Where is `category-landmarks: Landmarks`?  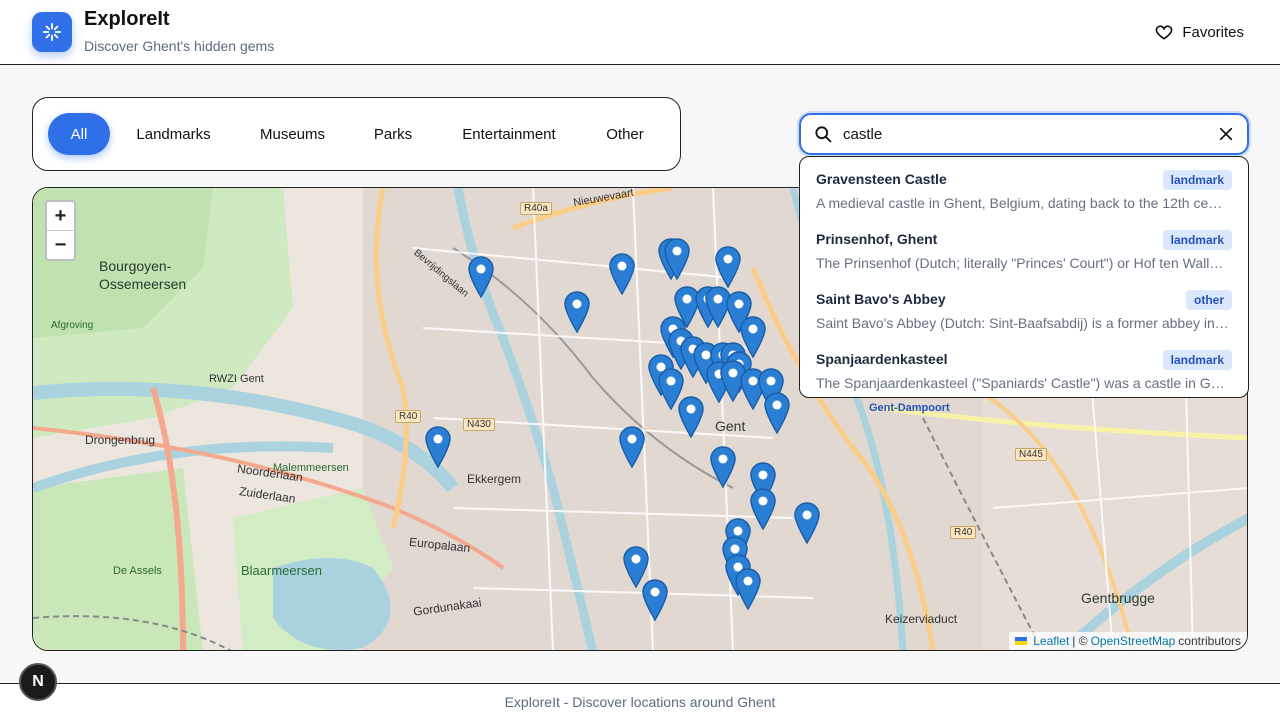 category-landmarks: Landmarks is located at coordinates (173, 134).